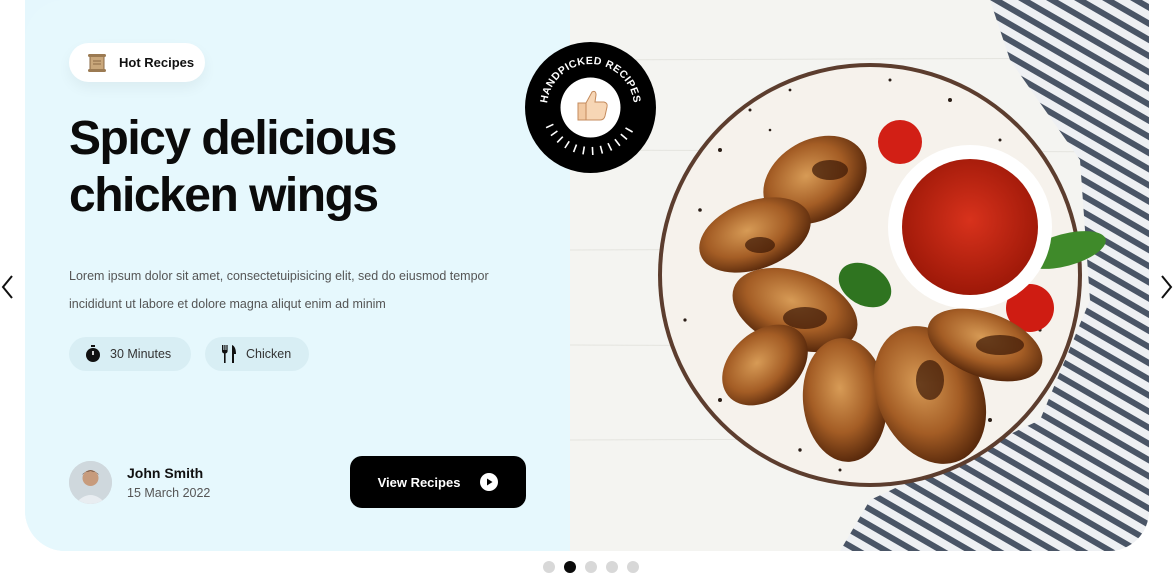  Describe the element at coordinates (489, 482) in the screenshot. I see `play-icon` at that location.